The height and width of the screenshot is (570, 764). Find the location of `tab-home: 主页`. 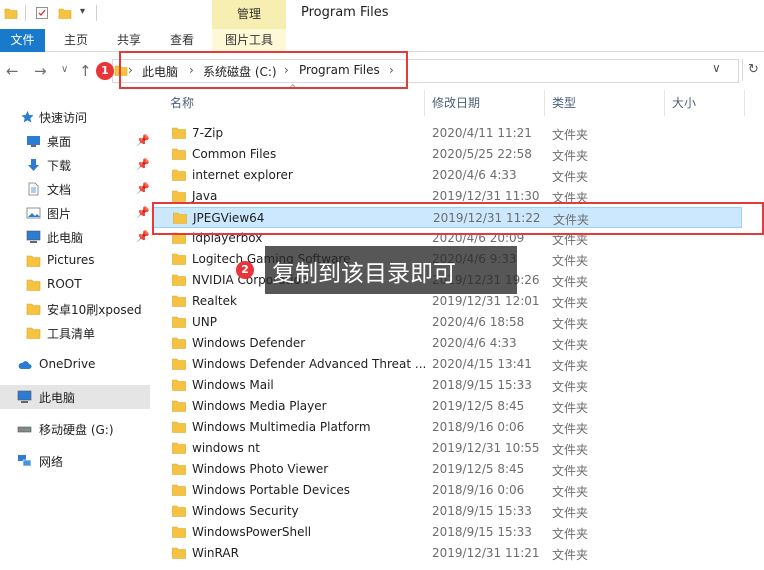

tab-home: 主页 is located at coordinates (76, 40).